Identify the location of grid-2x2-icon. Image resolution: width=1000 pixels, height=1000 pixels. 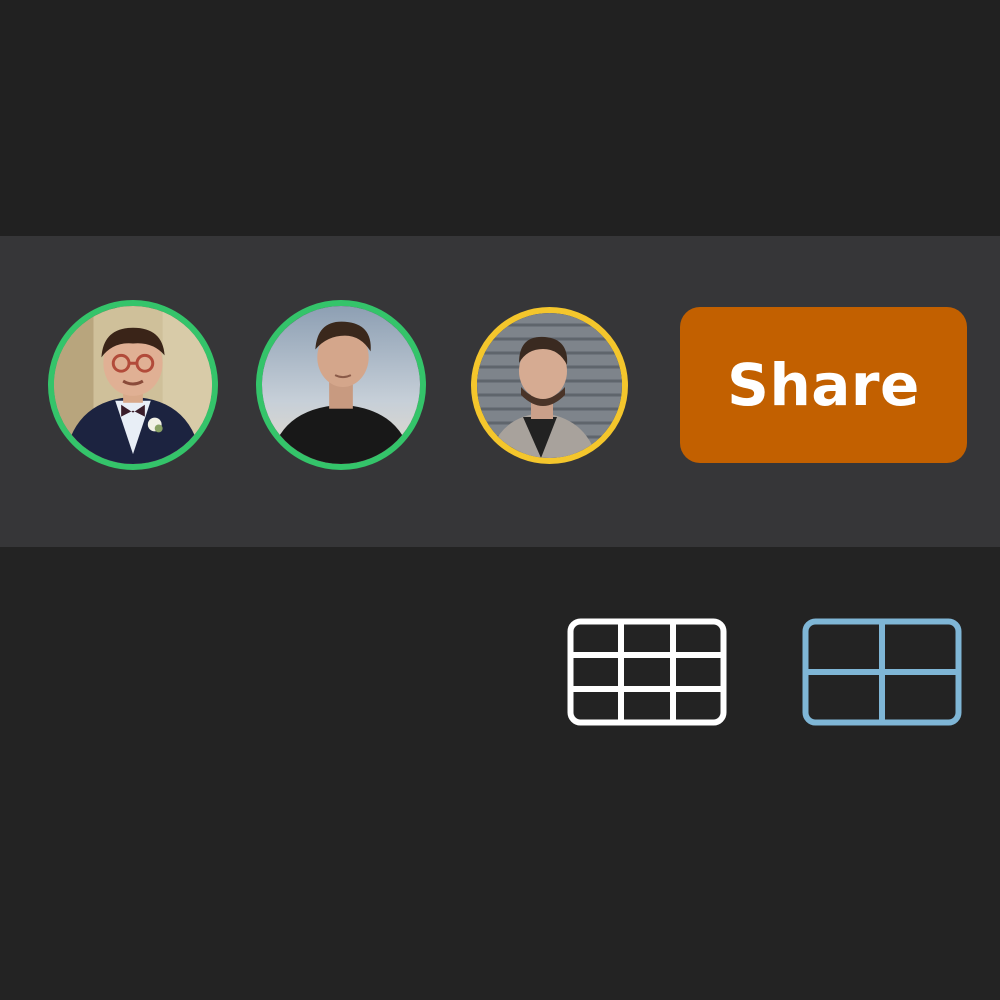
(882, 672).